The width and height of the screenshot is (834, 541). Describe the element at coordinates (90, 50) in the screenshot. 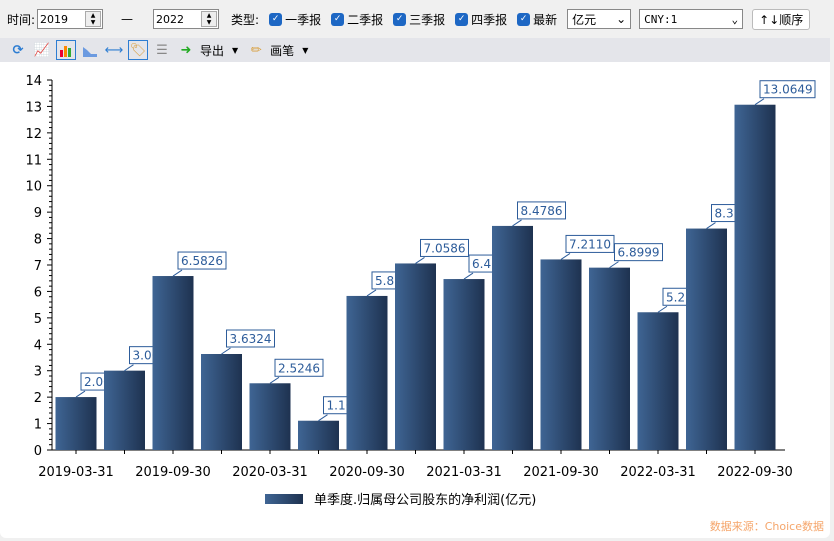

I see `area-chart-icon` at that location.